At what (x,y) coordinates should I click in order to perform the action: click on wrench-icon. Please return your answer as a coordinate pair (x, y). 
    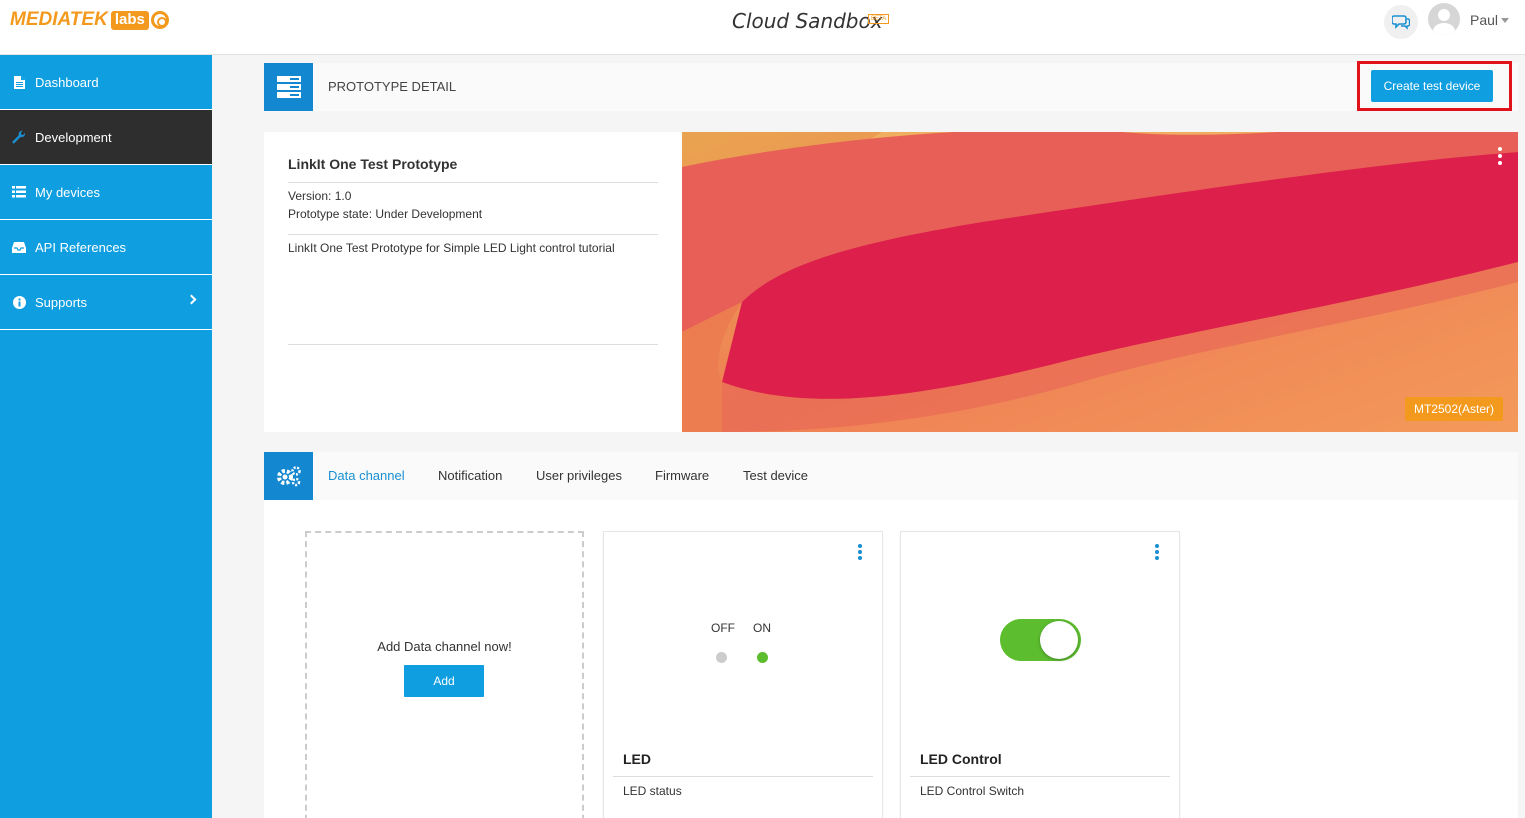
    Looking at the image, I should click on (19, 137).